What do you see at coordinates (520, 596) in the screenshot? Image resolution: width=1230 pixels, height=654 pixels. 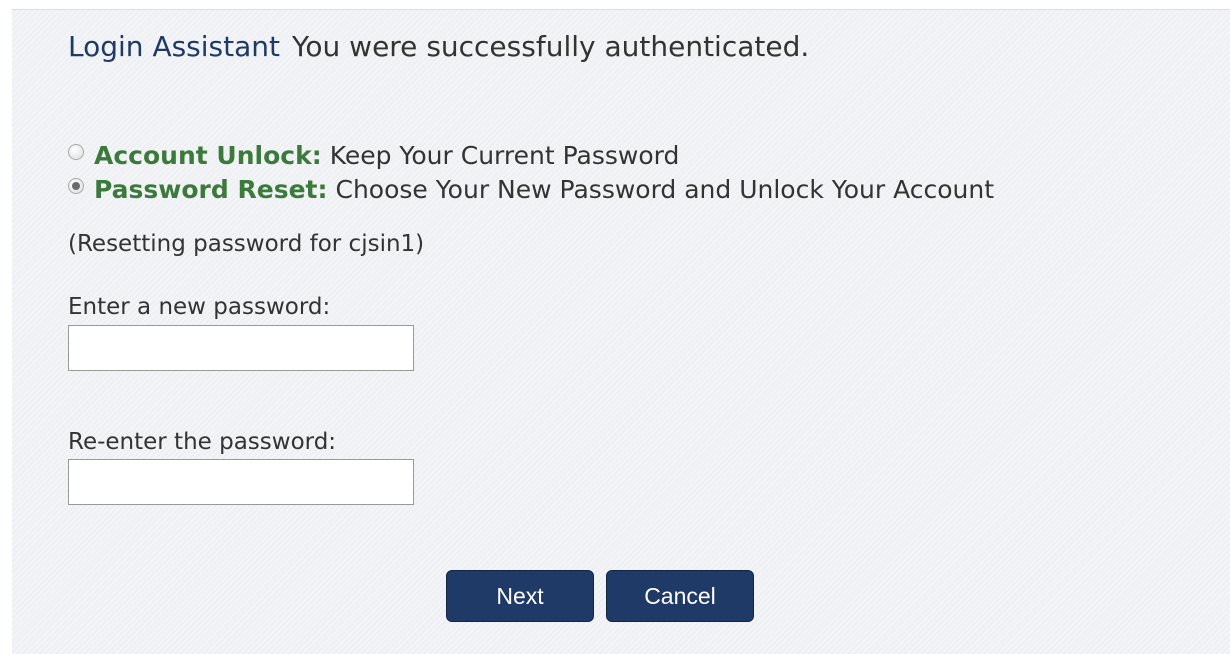 I see `next-button: Next` at bounding box center [520, 596].